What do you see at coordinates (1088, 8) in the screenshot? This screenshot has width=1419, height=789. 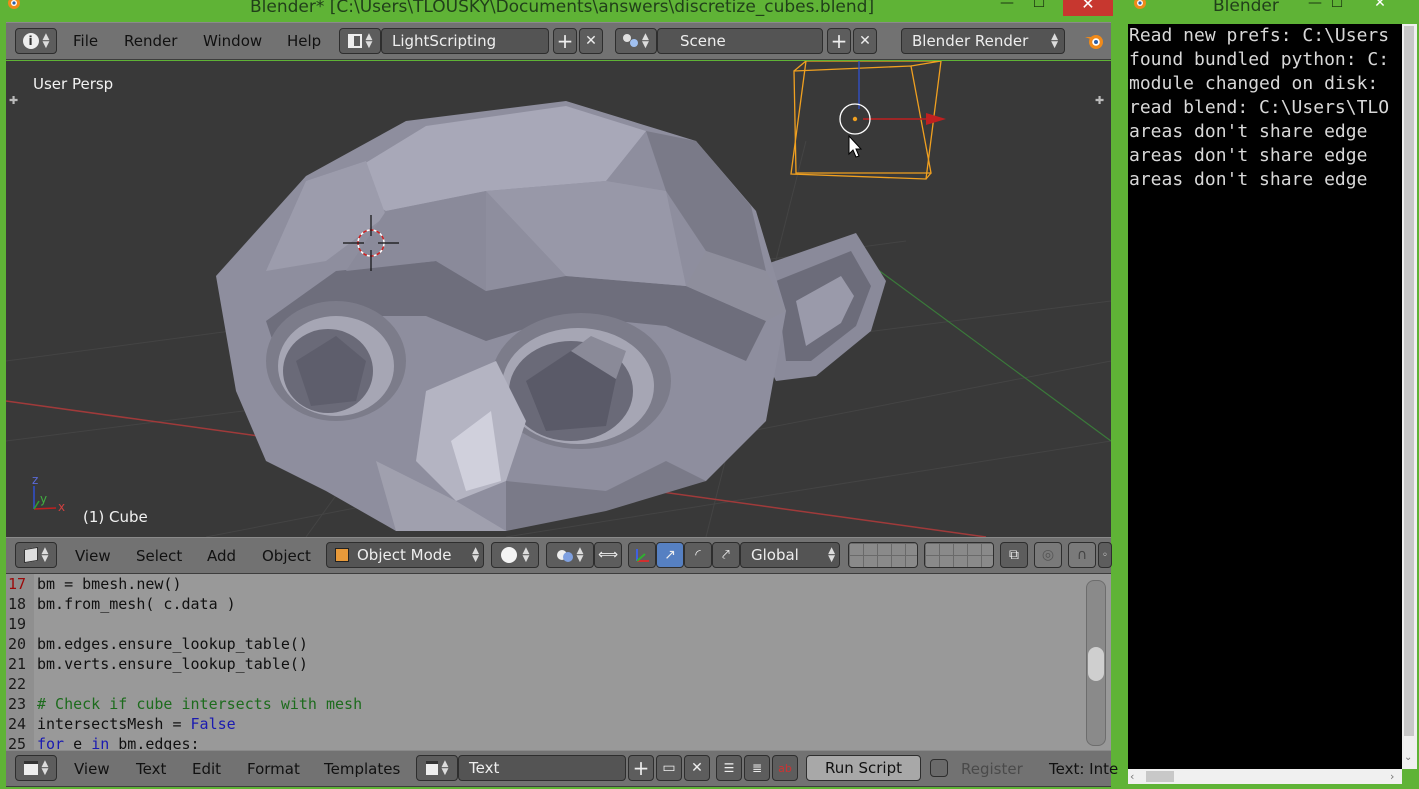 I see `close-button: ✕` at bounding box center [1088, 8].